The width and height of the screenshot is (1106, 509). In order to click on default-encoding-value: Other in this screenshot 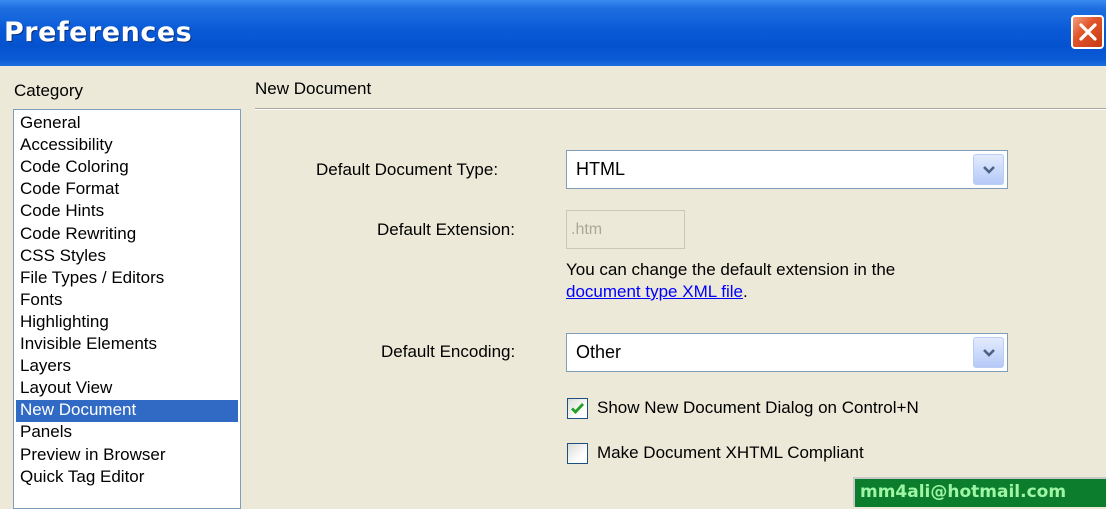, I will do `click(599, 352)`.